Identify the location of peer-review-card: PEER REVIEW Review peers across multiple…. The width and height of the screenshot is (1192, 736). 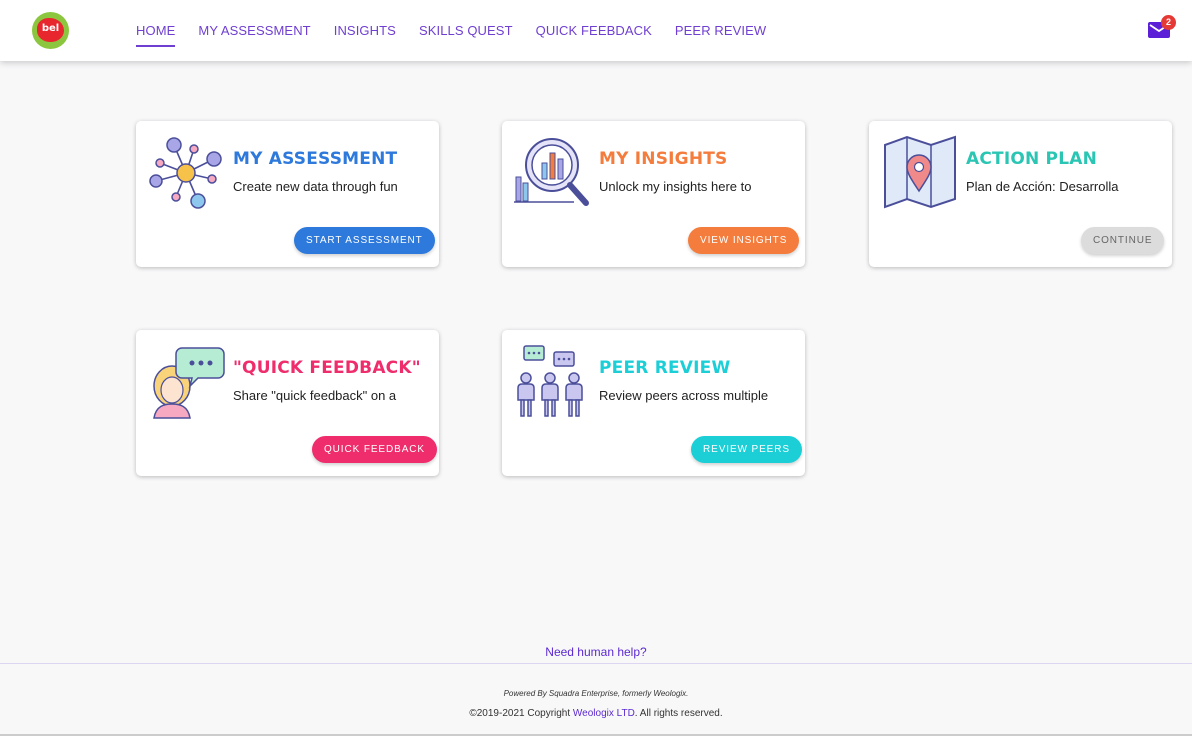
(653, 403).